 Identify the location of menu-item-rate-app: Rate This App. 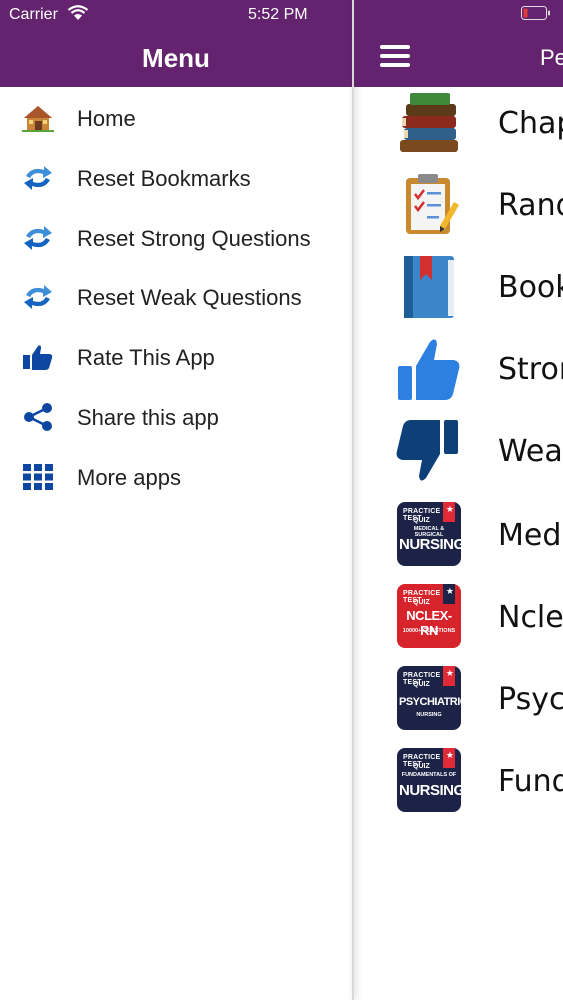
(176, 357).